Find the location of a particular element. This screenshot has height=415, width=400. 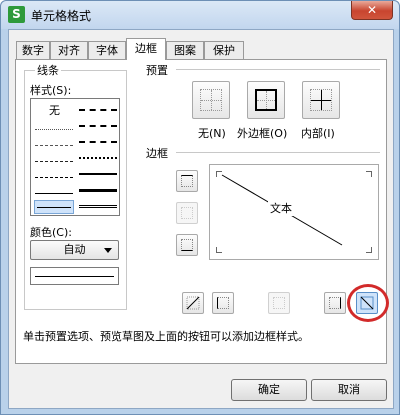

line-style-medium is located at coordinates (98, 174).